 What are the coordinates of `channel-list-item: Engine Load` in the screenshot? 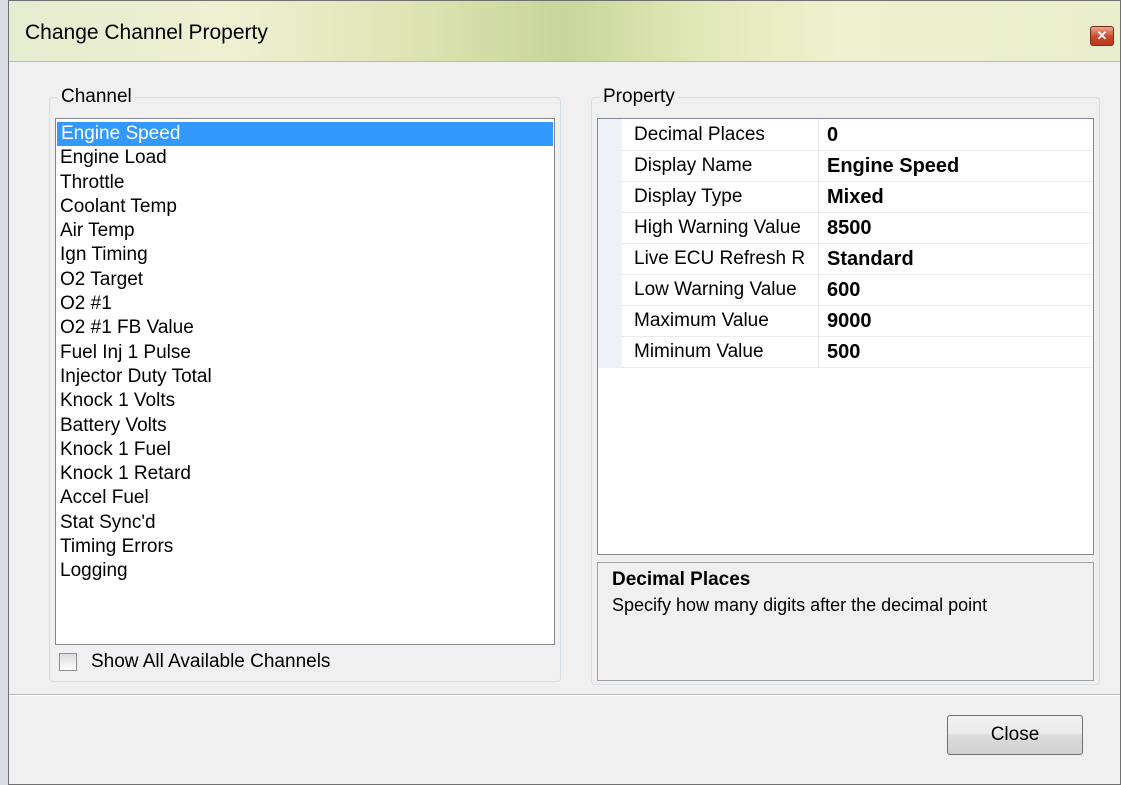 It's located at (305, 158).